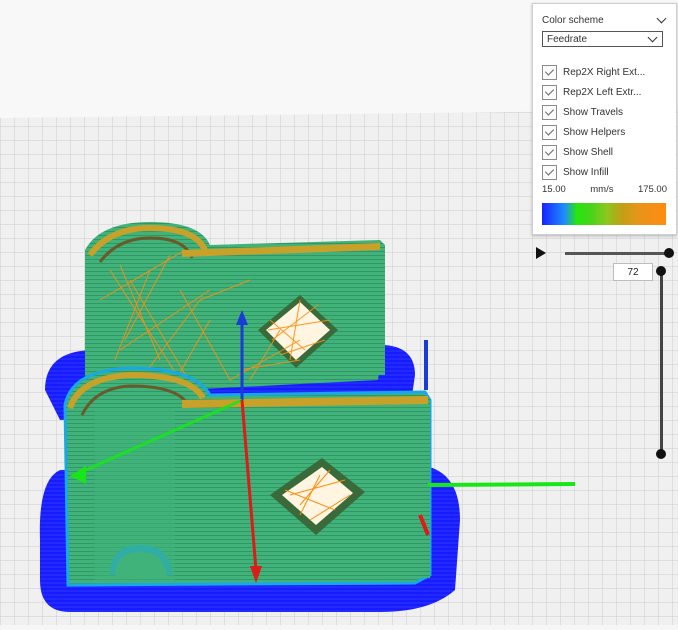 The image size is (678, 630). What do you see at coordinates (541, 253) in the screenshot?
I see `play-icon` at bounding box center [541, 253].